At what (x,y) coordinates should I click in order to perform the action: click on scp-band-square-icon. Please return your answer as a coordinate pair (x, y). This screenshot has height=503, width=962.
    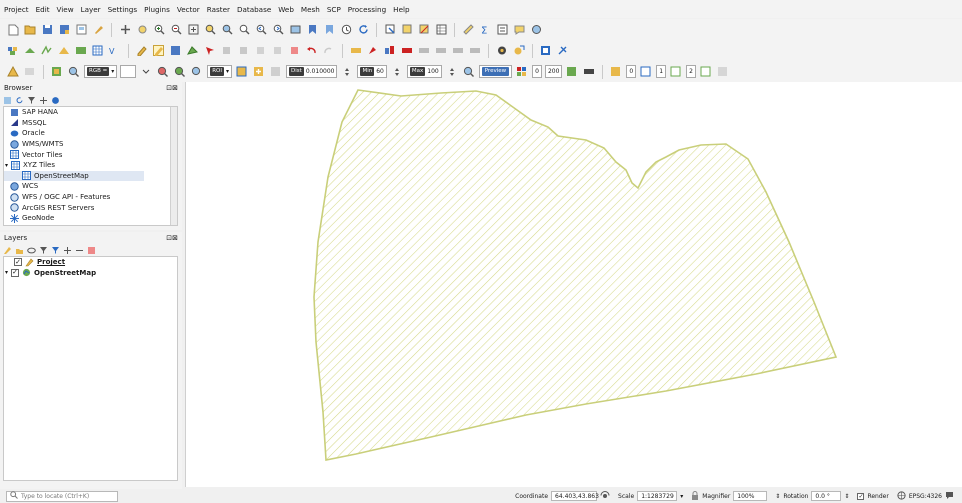
    Looking at the image, I should click on (646, 72).